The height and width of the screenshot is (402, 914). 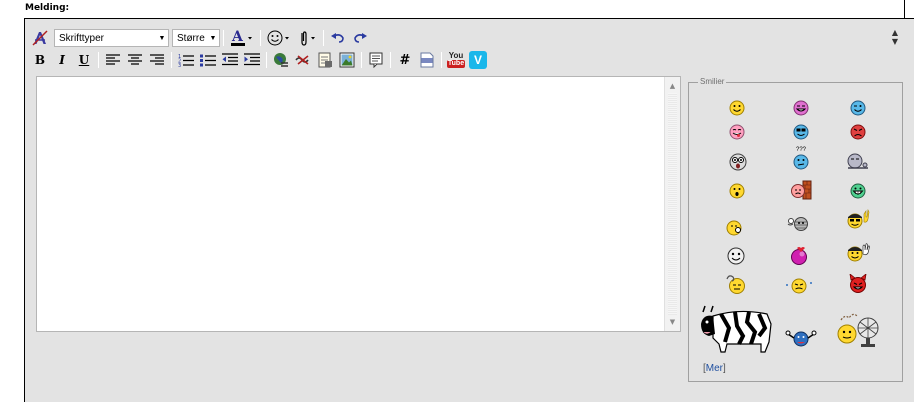 What do you see at coordinates (801, 338) in the screenshot?
I see `smiley-hug` at bounding box center [801, 338].